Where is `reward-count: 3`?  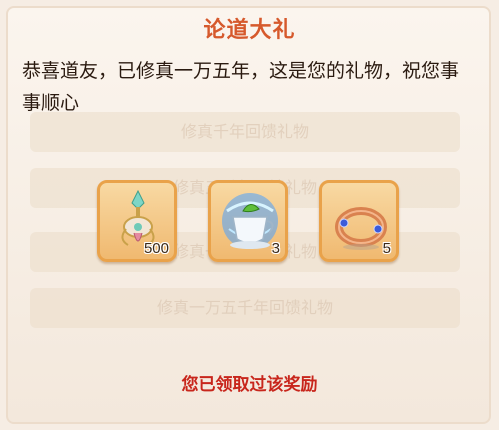
reward-count: 3 is located at coordinates (275, 248).